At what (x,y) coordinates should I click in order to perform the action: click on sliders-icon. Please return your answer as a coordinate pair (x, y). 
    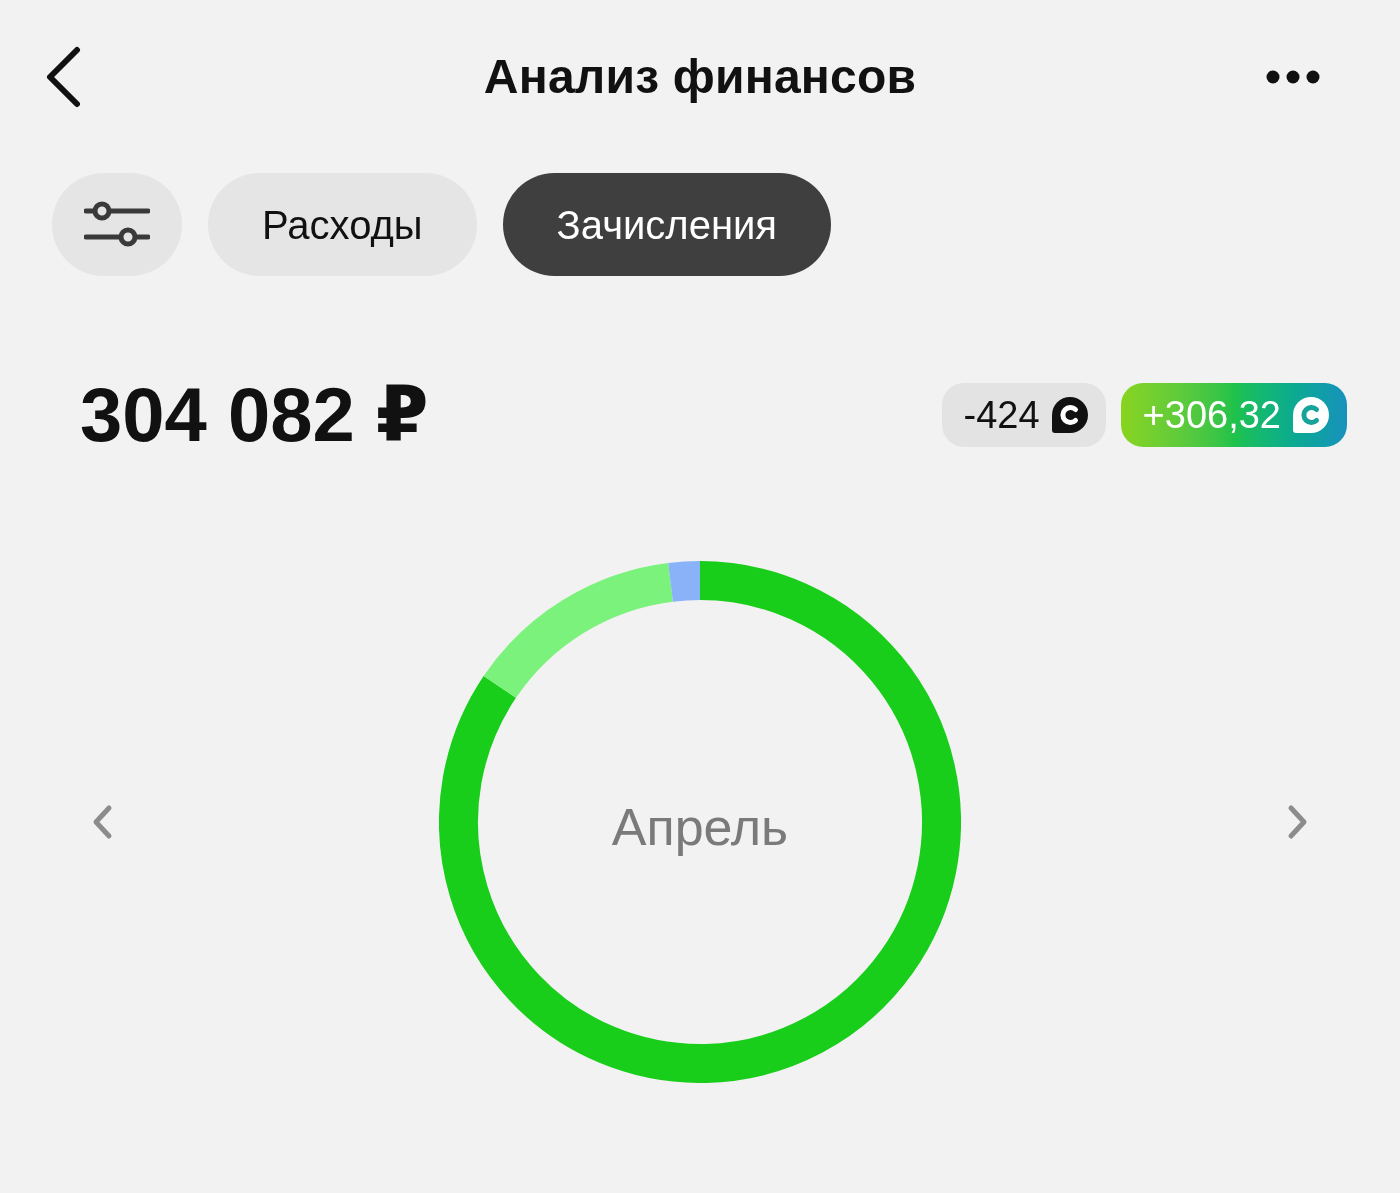
    Looking at the image, I should click on (117, 224).